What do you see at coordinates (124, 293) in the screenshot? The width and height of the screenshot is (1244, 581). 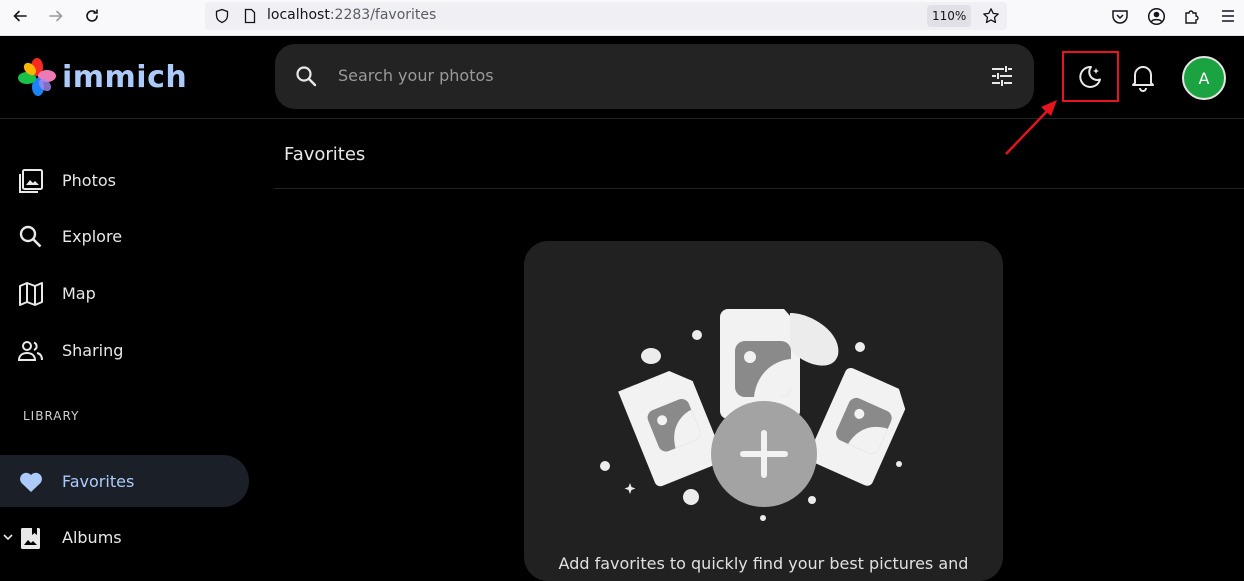 I see `sidebar-item-map: Map` at bounding box center [124, 293].